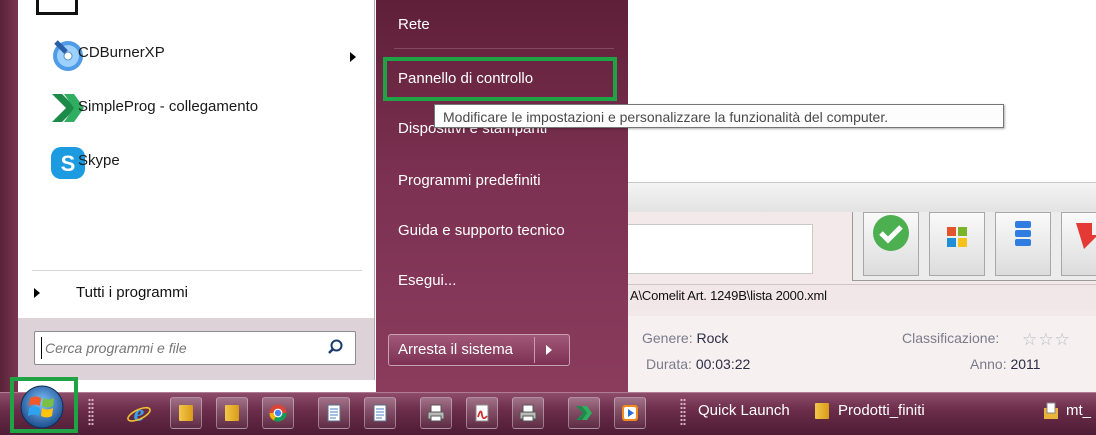  I want to click on partial-program-icon, so click(57, 7).